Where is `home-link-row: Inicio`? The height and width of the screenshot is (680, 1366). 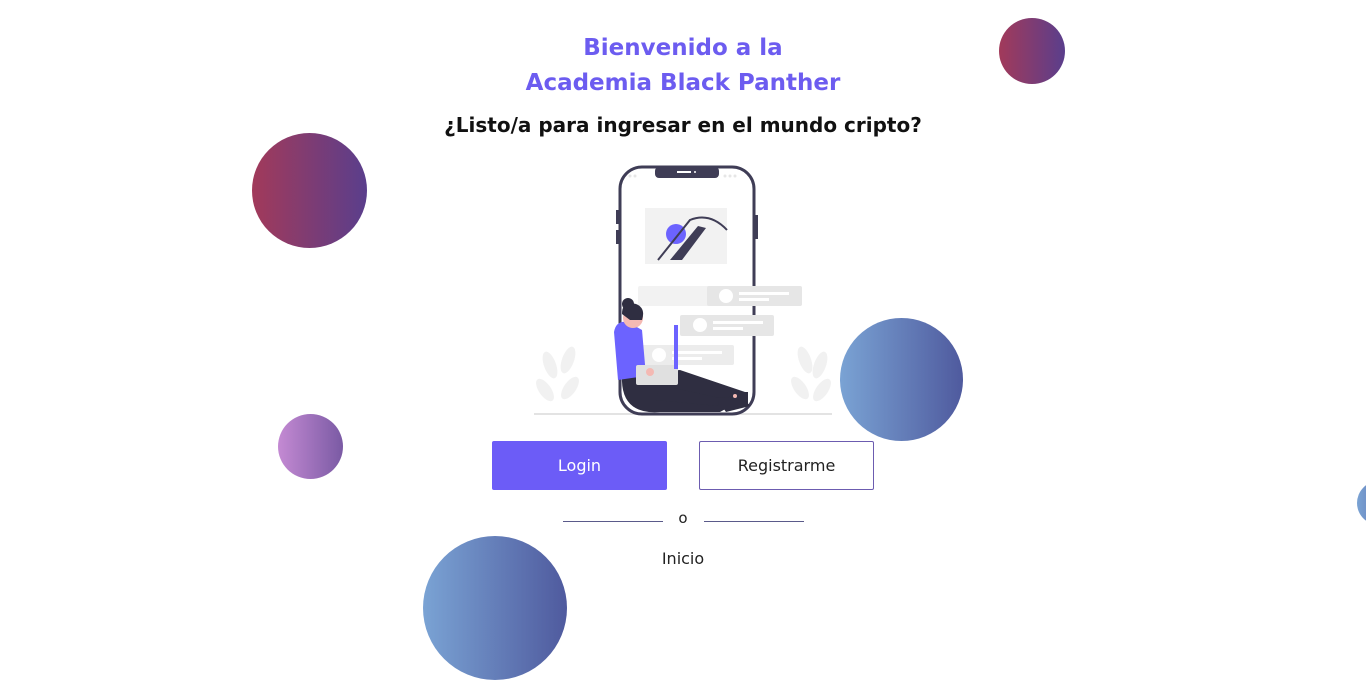 home-link-row: Inicio is located at coordinates (683, 558).